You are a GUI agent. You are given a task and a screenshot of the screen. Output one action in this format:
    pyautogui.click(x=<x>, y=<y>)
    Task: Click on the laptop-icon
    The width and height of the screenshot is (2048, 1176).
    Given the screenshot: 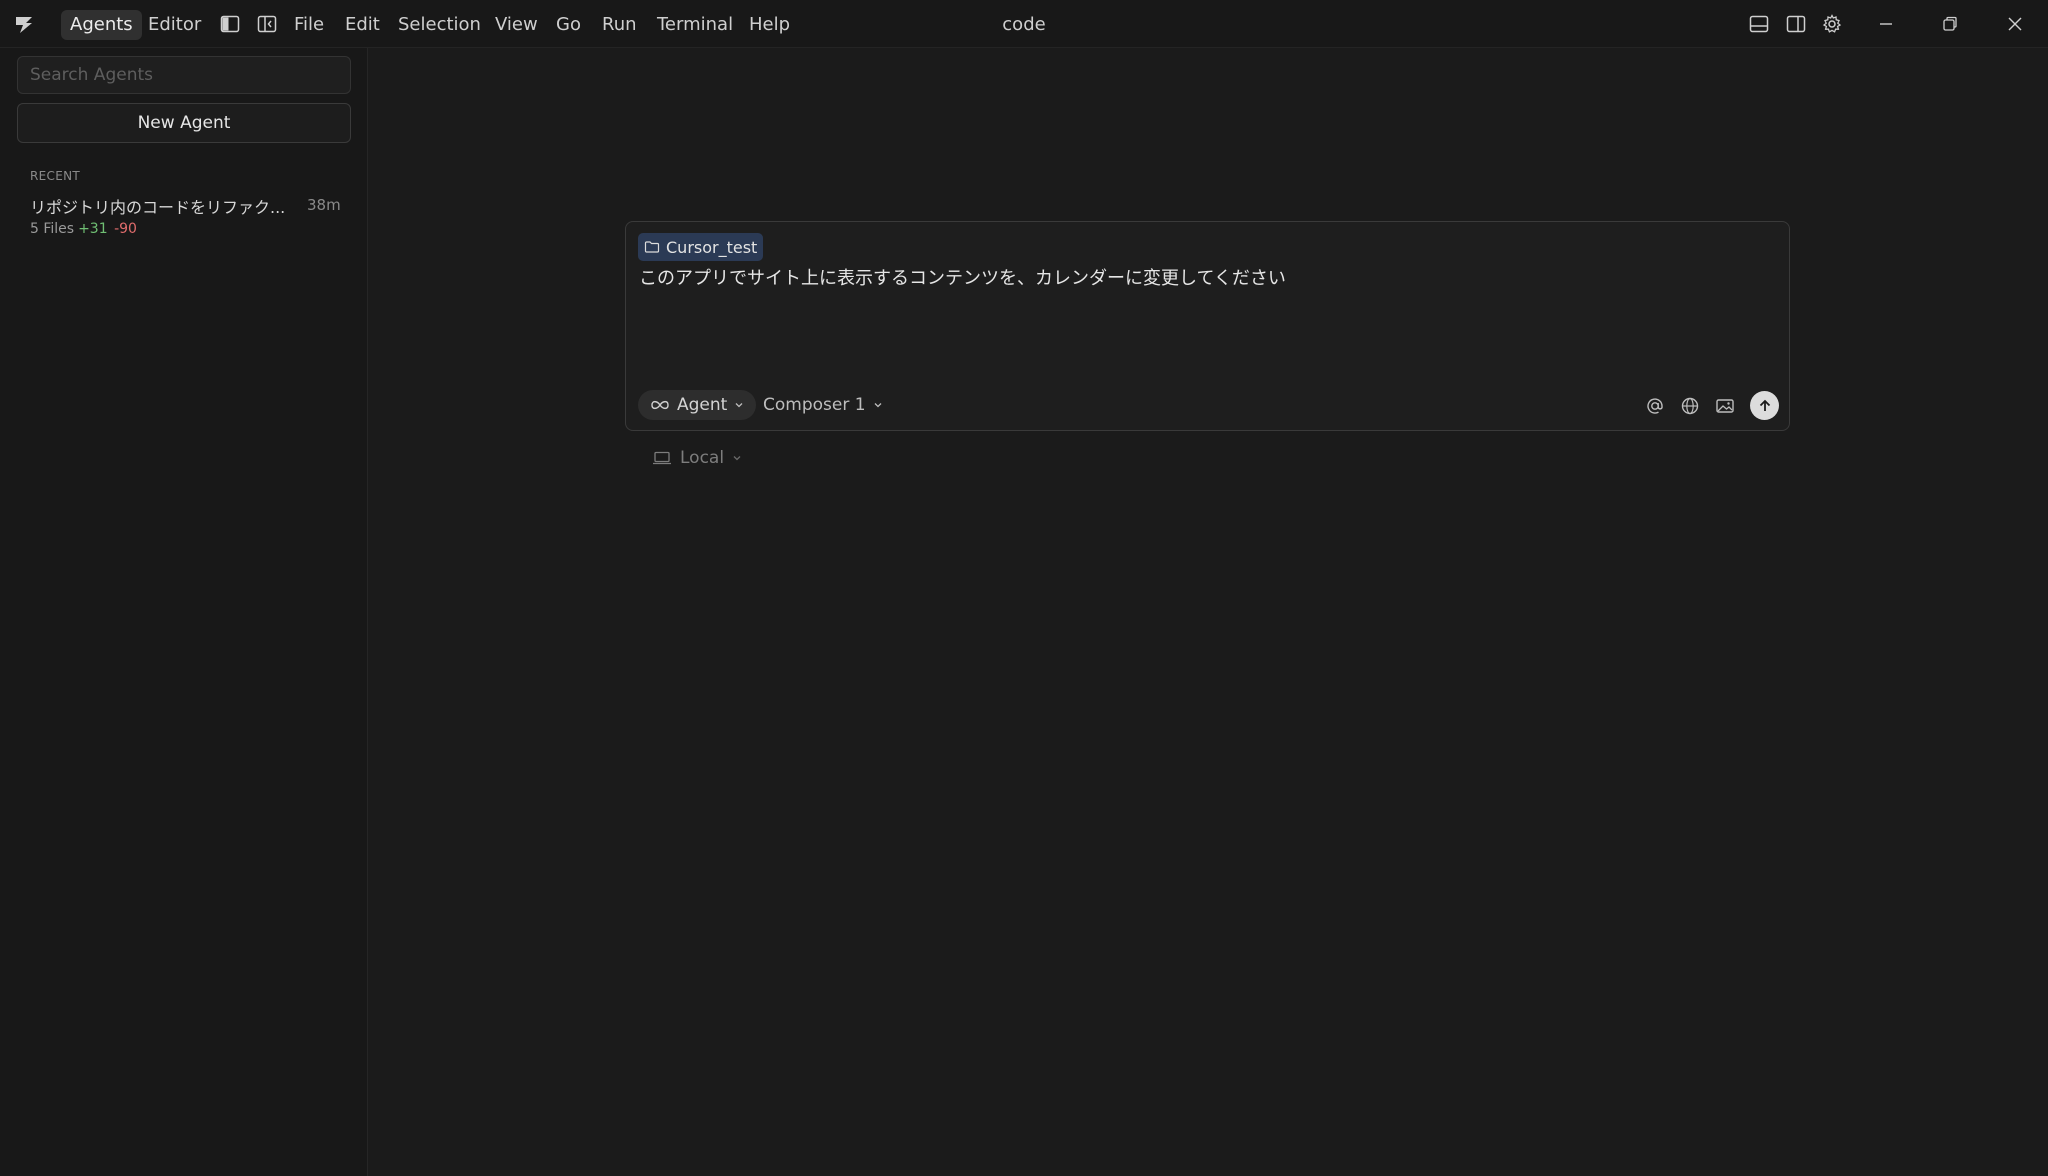 What is the action you would take?
    pyautogui.click(x=662, y=458)
    